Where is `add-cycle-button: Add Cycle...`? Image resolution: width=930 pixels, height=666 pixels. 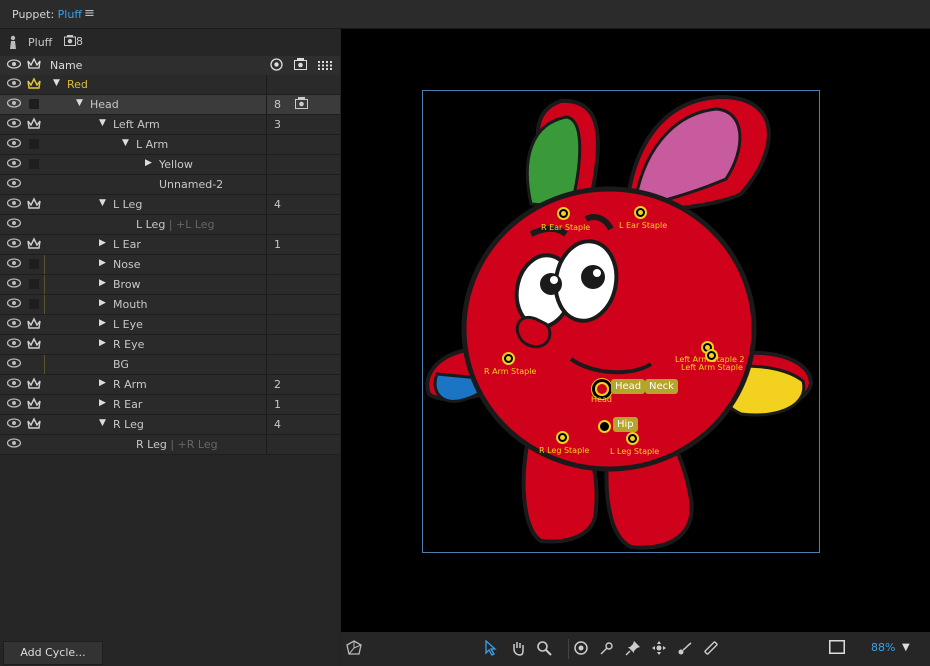
add-cycle-button: Add Cycle... is located at coordinates (53, 653).